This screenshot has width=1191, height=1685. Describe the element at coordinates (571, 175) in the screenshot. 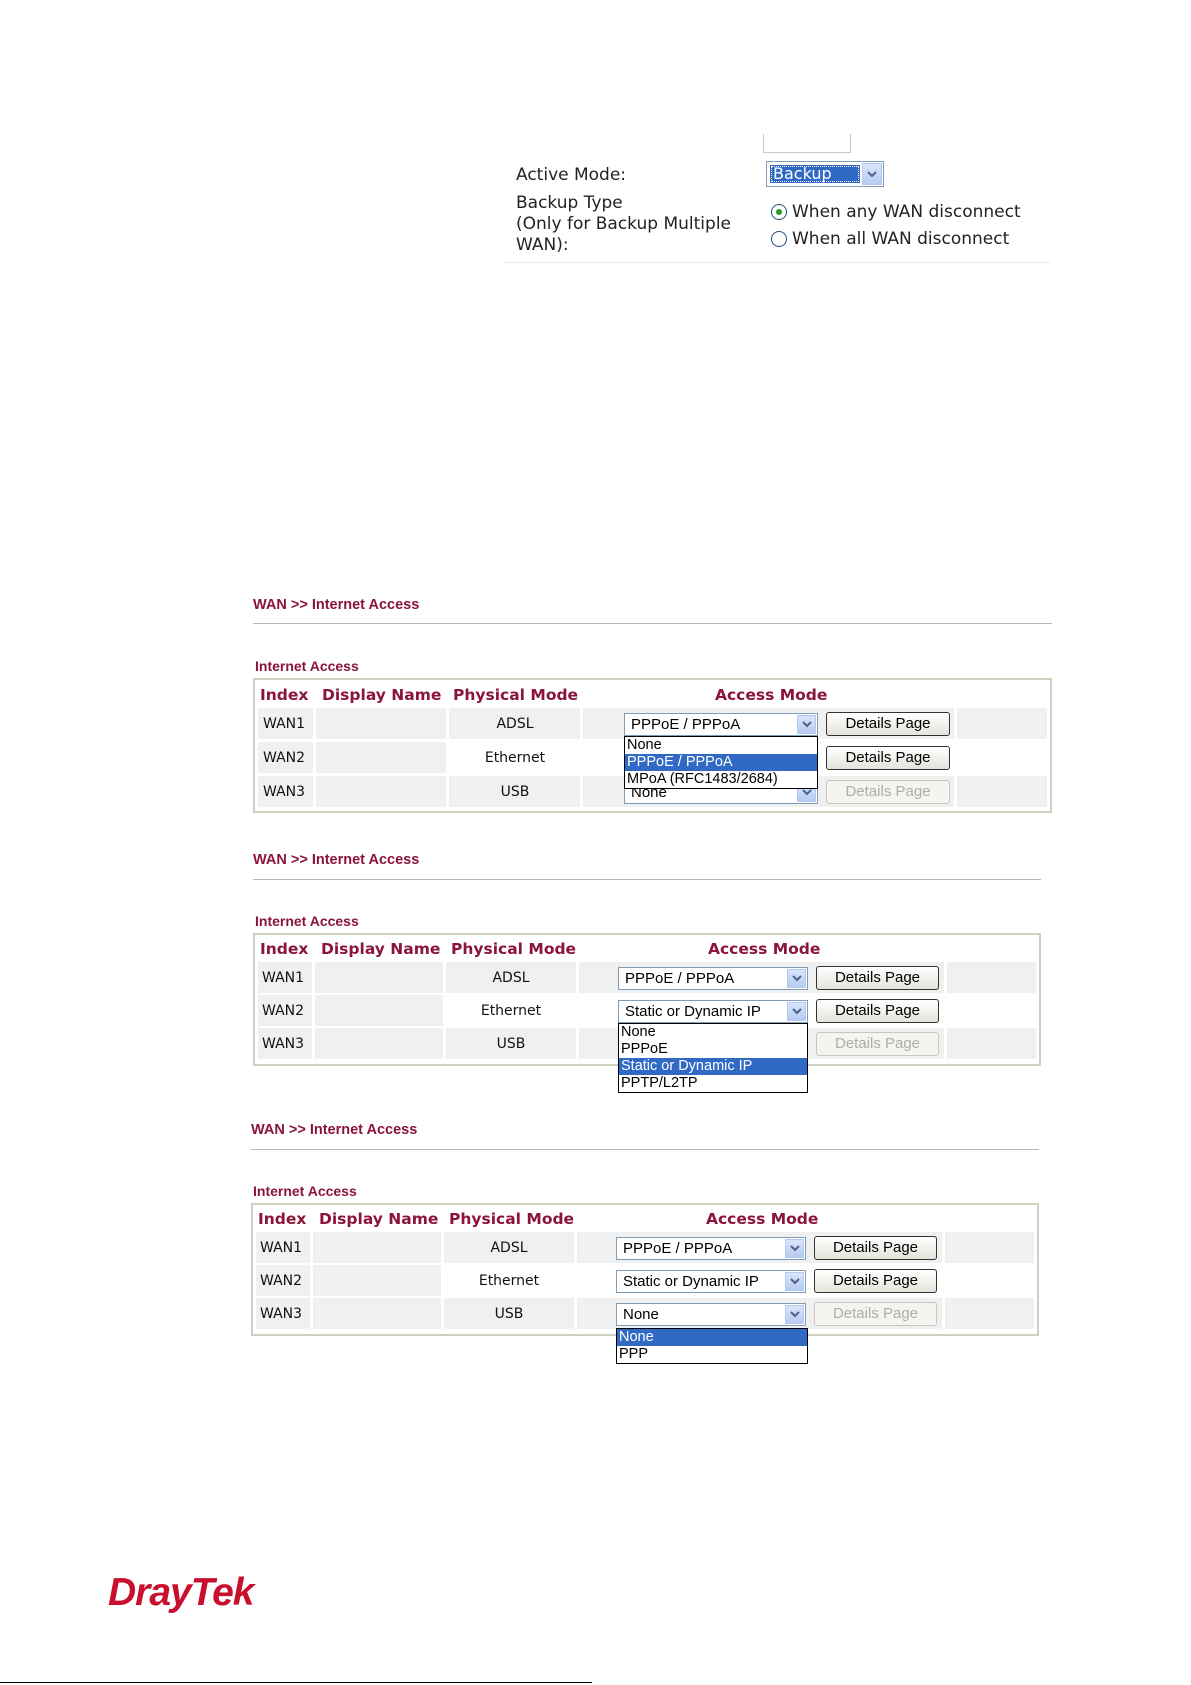

I see `active-mode-label: Active Mode:` at that location.